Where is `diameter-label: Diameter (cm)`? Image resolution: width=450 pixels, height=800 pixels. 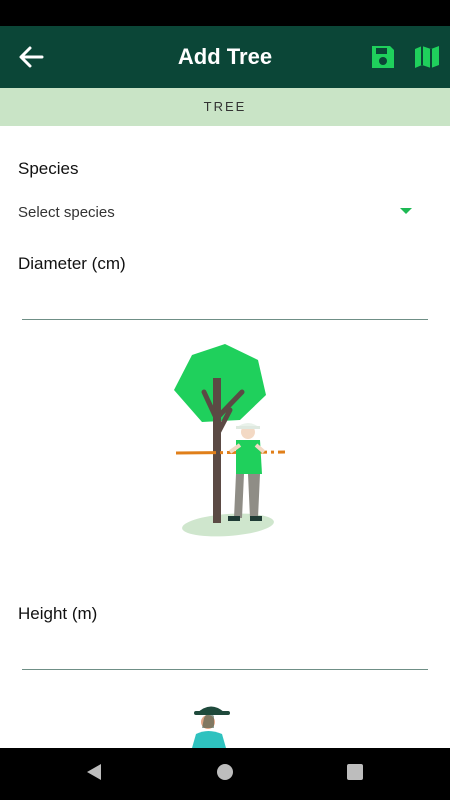 diameter-label: Diameter (cm) is located at coordinates (72, 263).